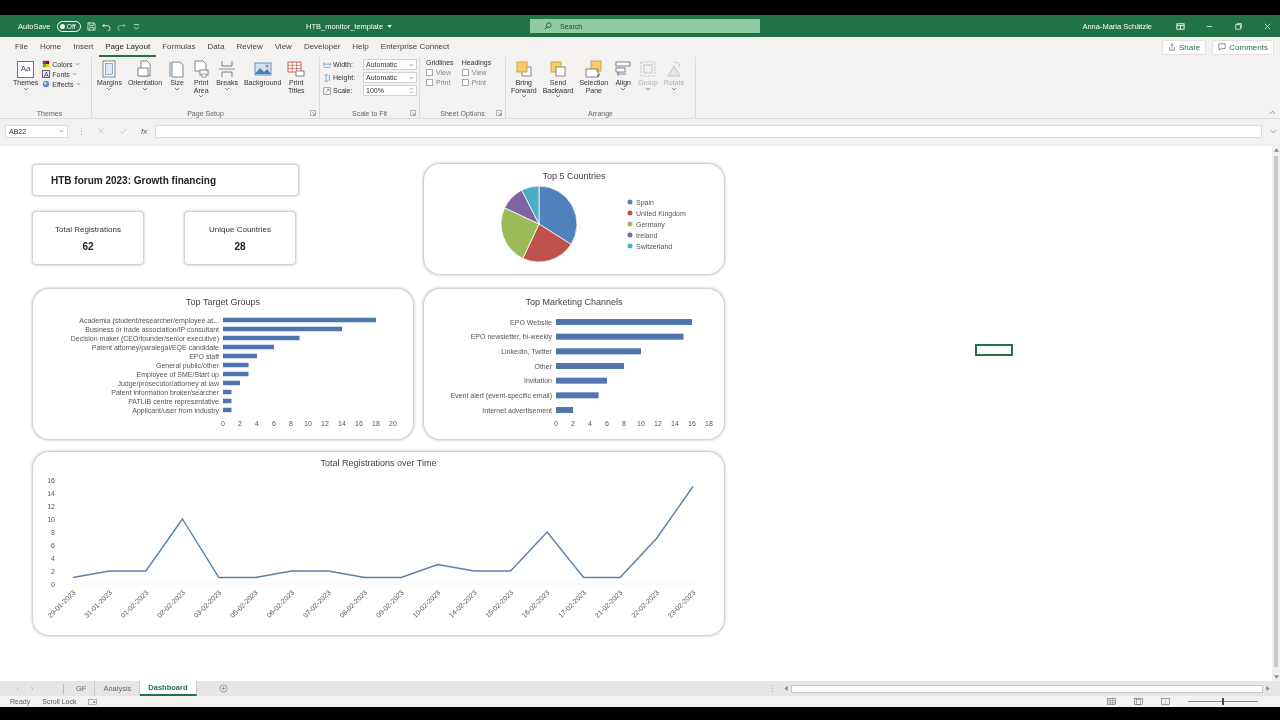 The image size is (1280, 720). Describe the element at coordinates (1273, 131) in the screenshot. I see `expand-icon` at that location.